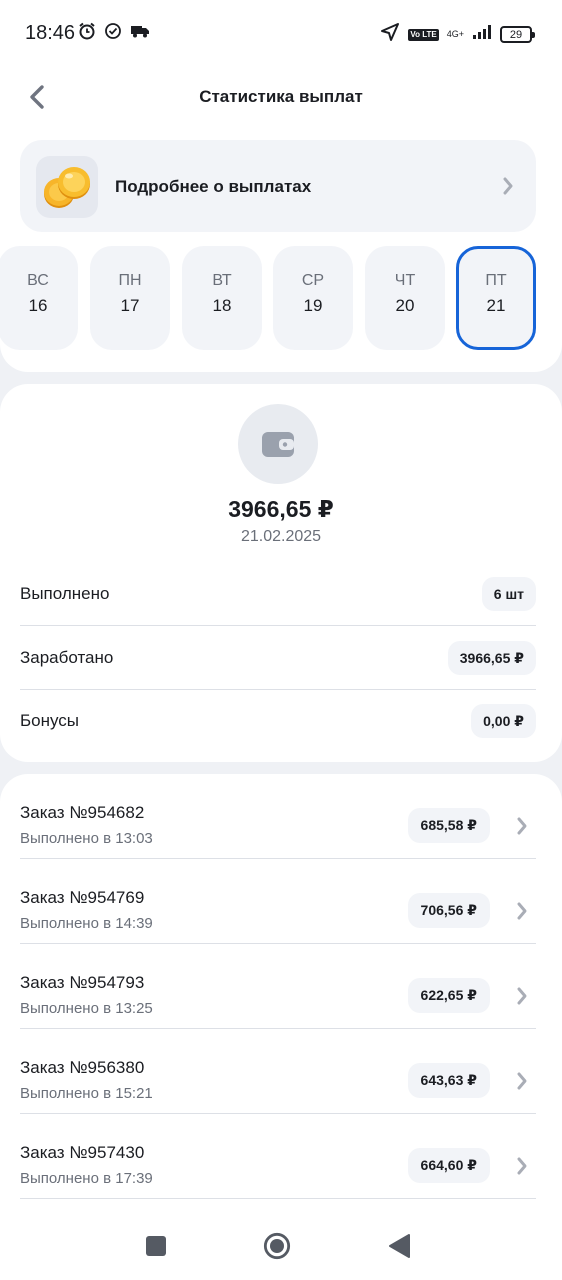  Describe the element at coordinates (67, 657) in the screenshot. I see `stat-label: Заработано` at that location.